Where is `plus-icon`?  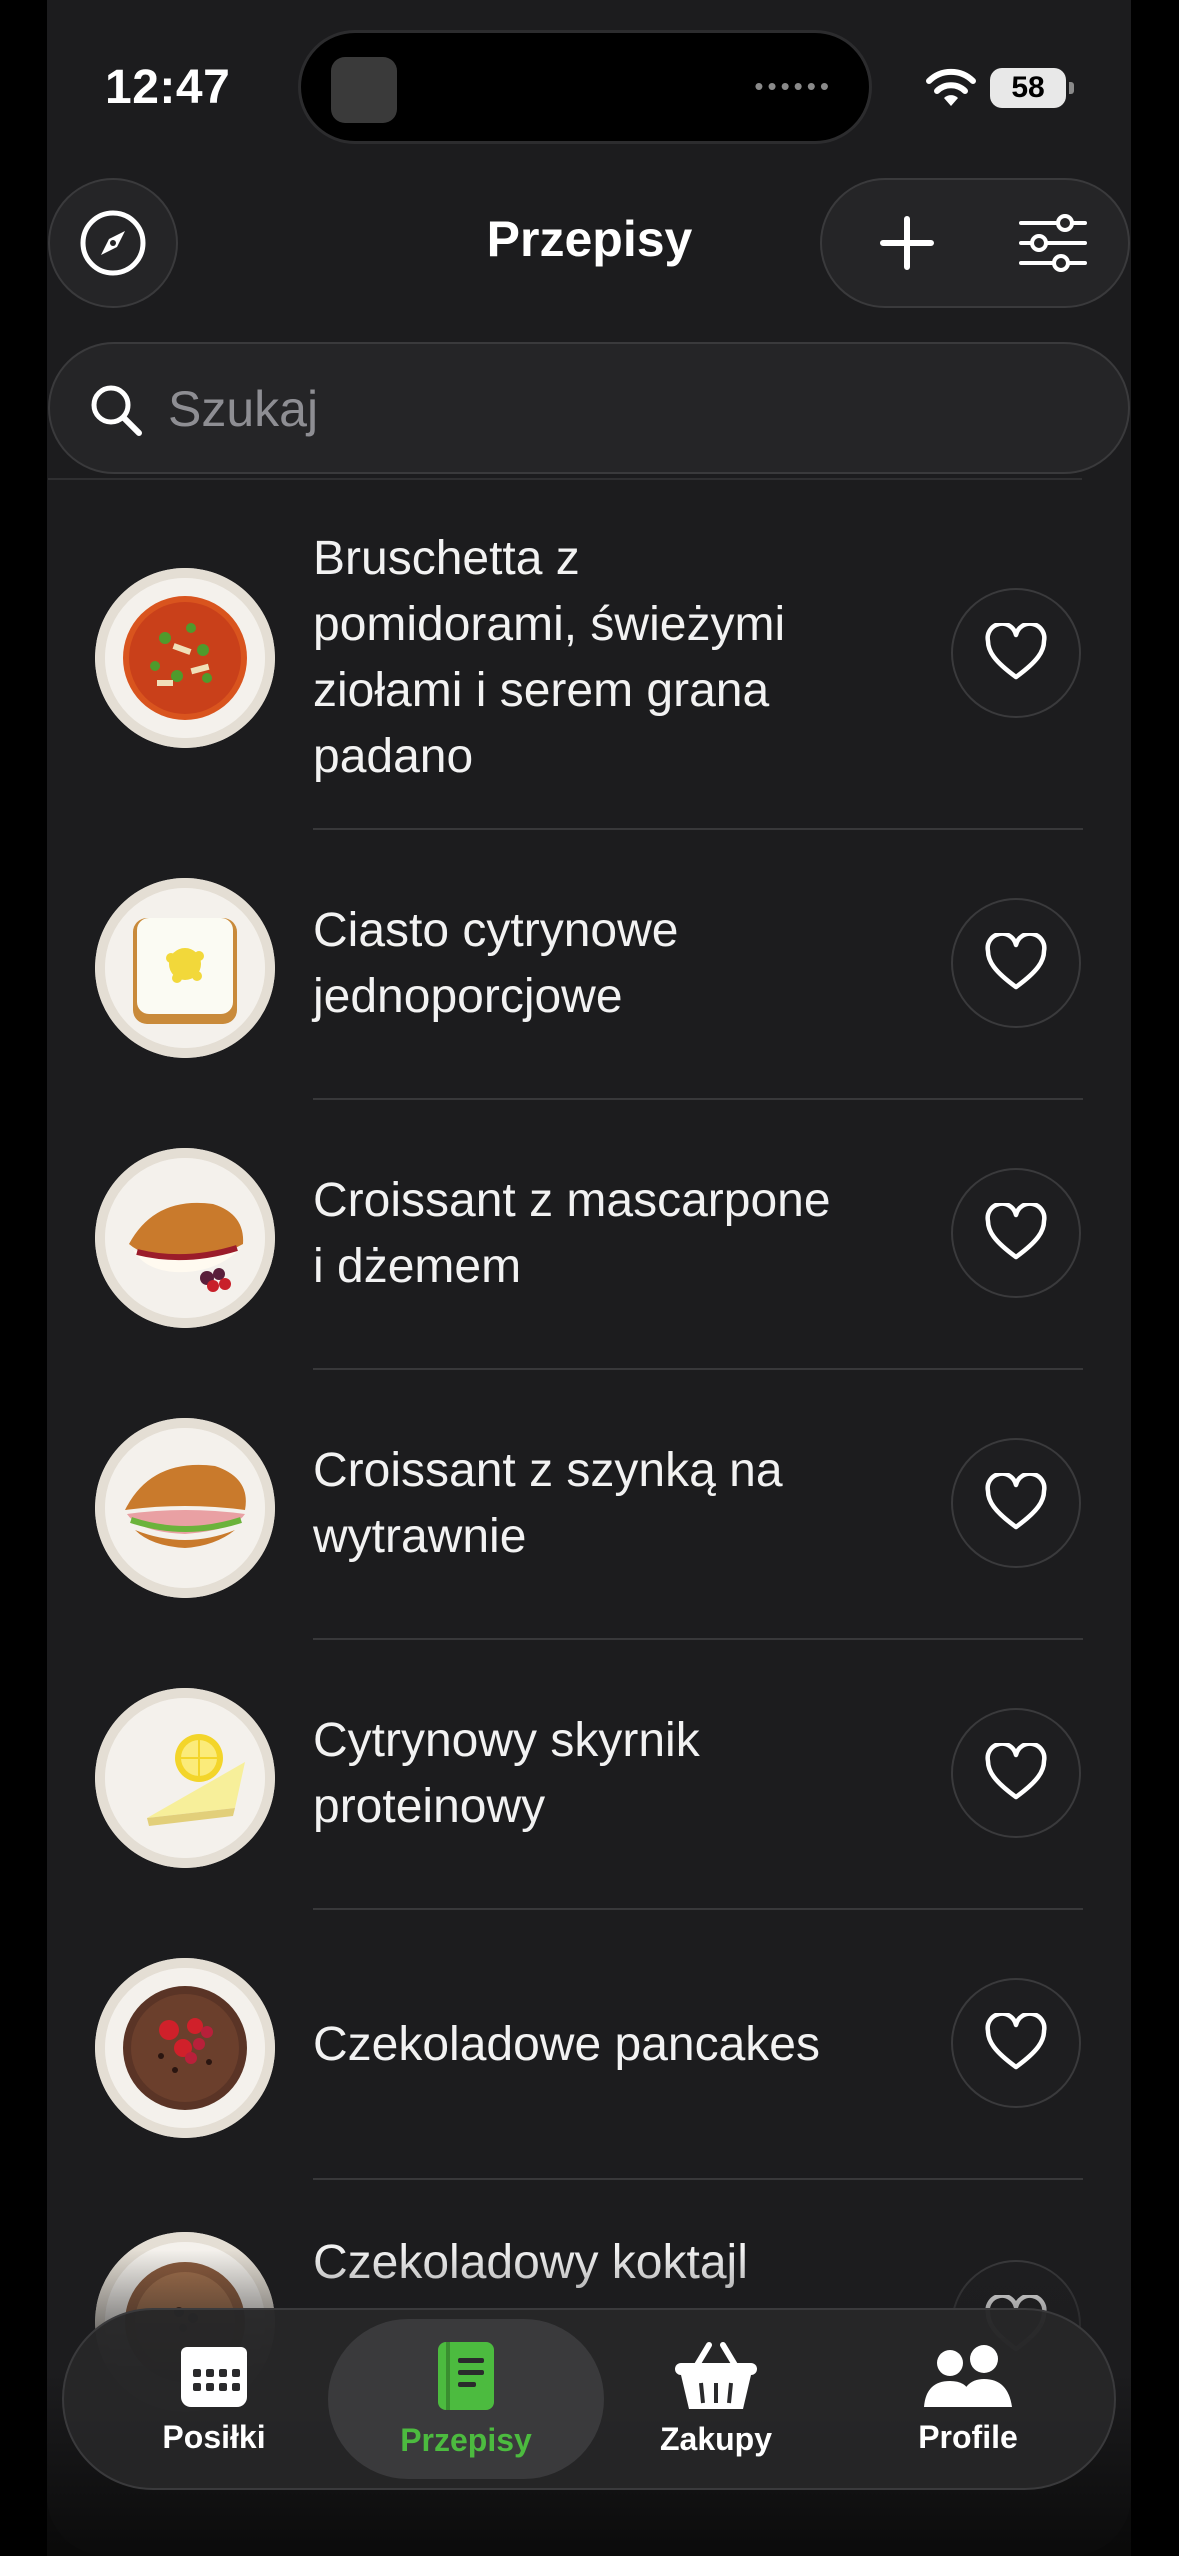
plus-icon is located at coordinates (907, 243).